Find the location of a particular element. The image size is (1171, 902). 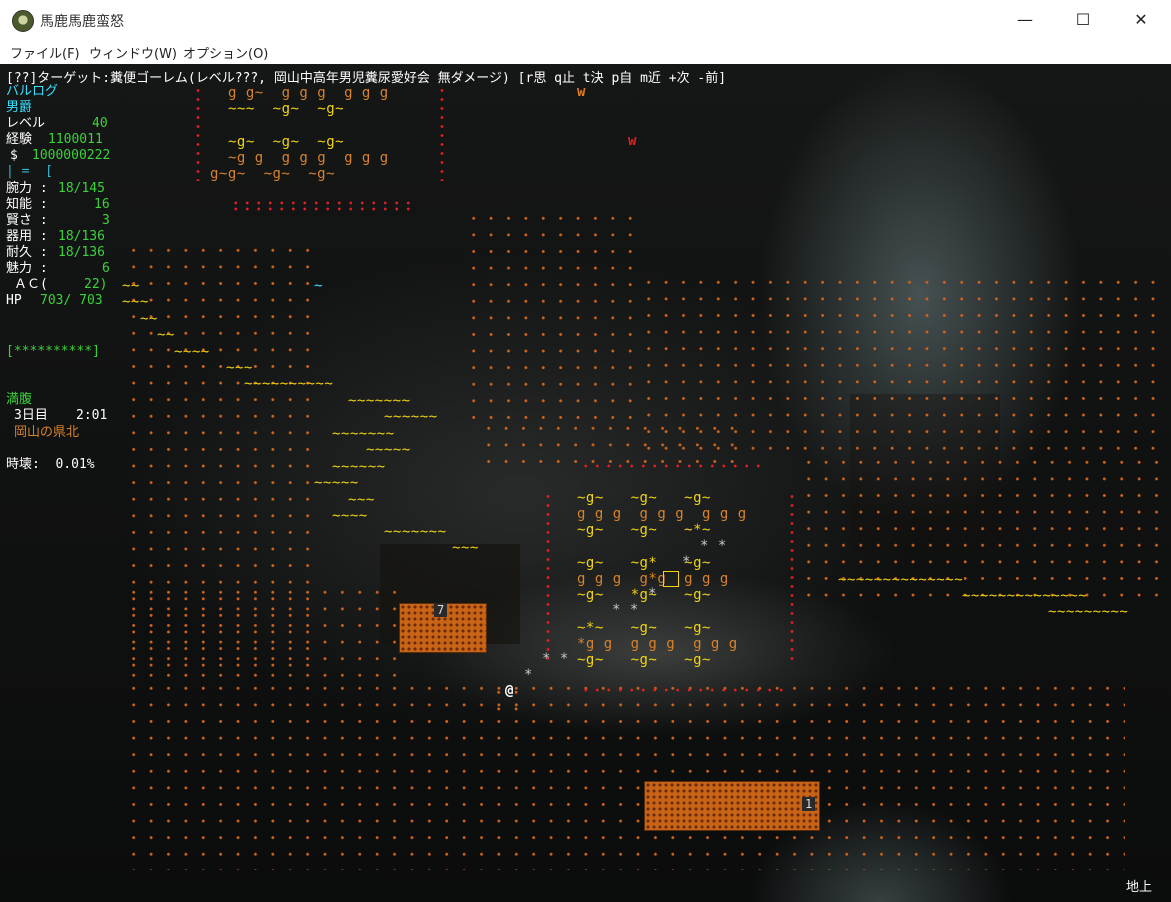

gold-label: $ is located at coordinates (14, 155).